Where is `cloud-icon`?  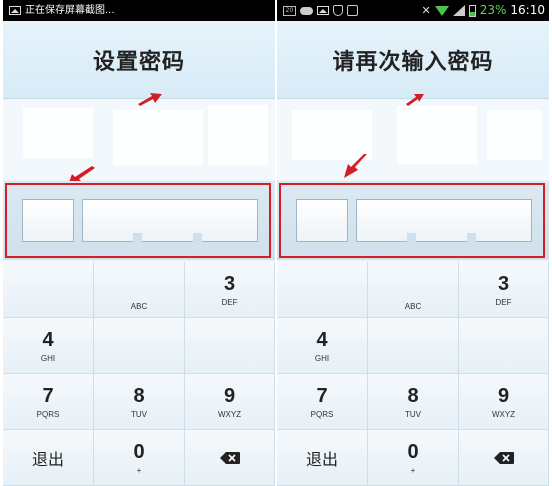
cloud-icon is located at coordinates (306, 10).